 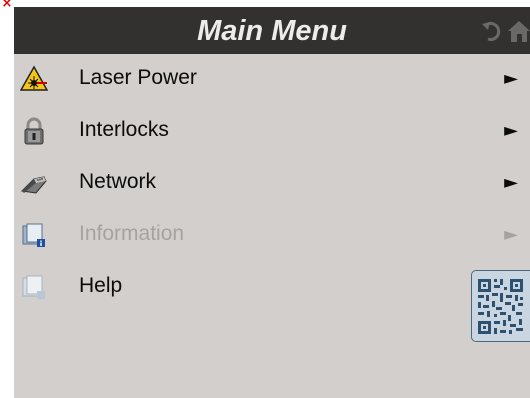 I want to click on information-document-icon, so click(x=33, y=235).